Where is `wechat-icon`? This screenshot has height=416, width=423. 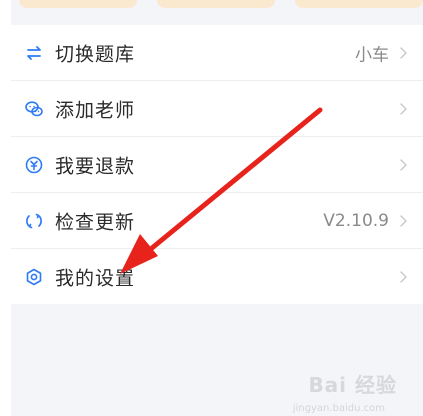
wechat-icon is located at coordinates (34, 109).